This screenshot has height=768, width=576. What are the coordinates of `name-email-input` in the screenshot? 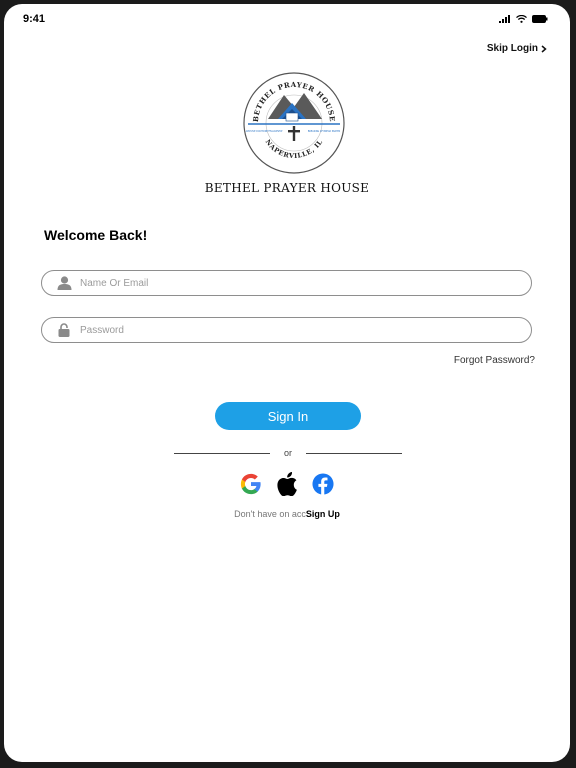 It's located at (290, 283).